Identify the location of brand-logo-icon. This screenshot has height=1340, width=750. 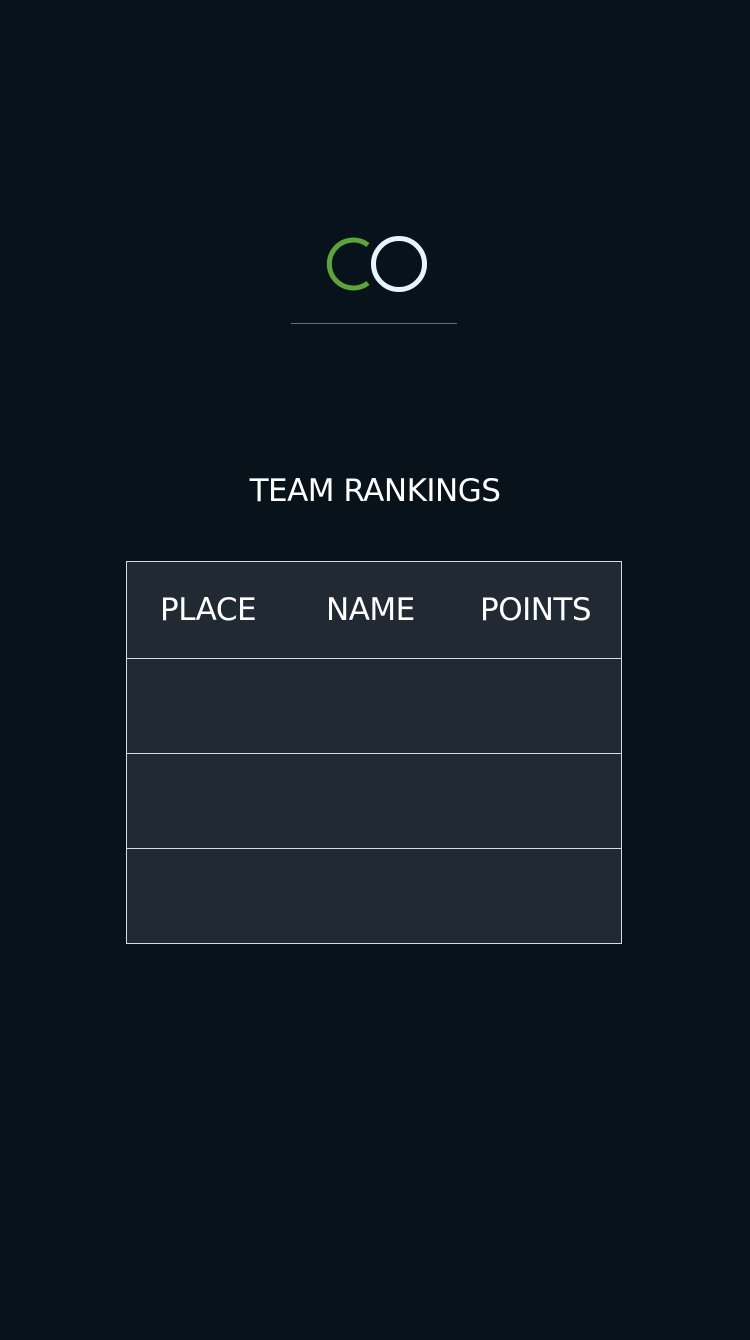
(376, 264).